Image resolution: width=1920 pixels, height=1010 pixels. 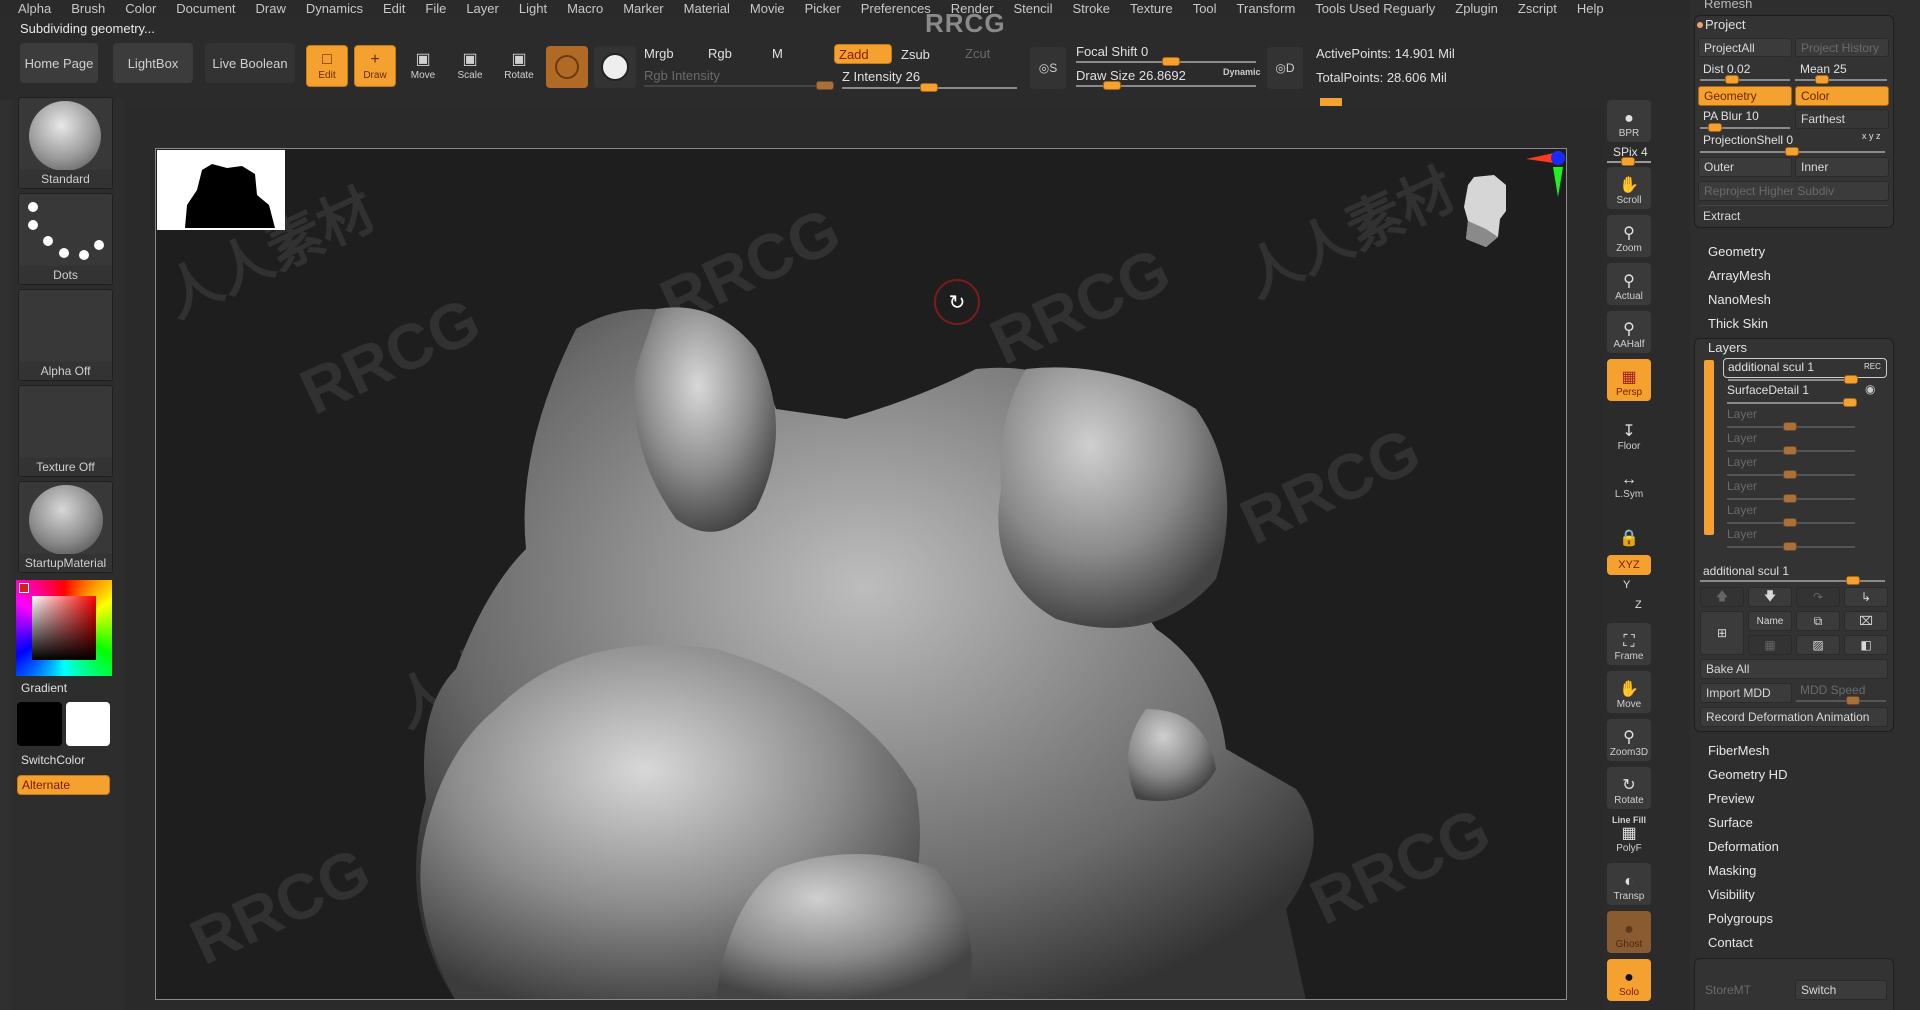 What do you see at coordinates (1747, 774) in the screenshot?
I see `section-geometry-hd: Geometry HD` at bounding box center [1747, 774].